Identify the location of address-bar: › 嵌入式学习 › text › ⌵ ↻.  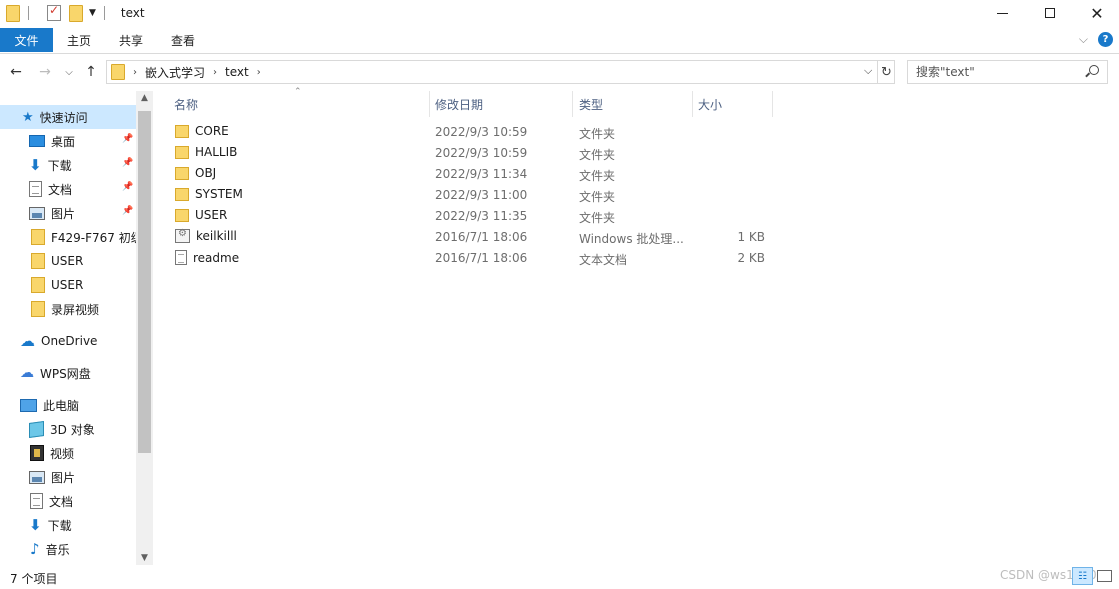
(500, 72).